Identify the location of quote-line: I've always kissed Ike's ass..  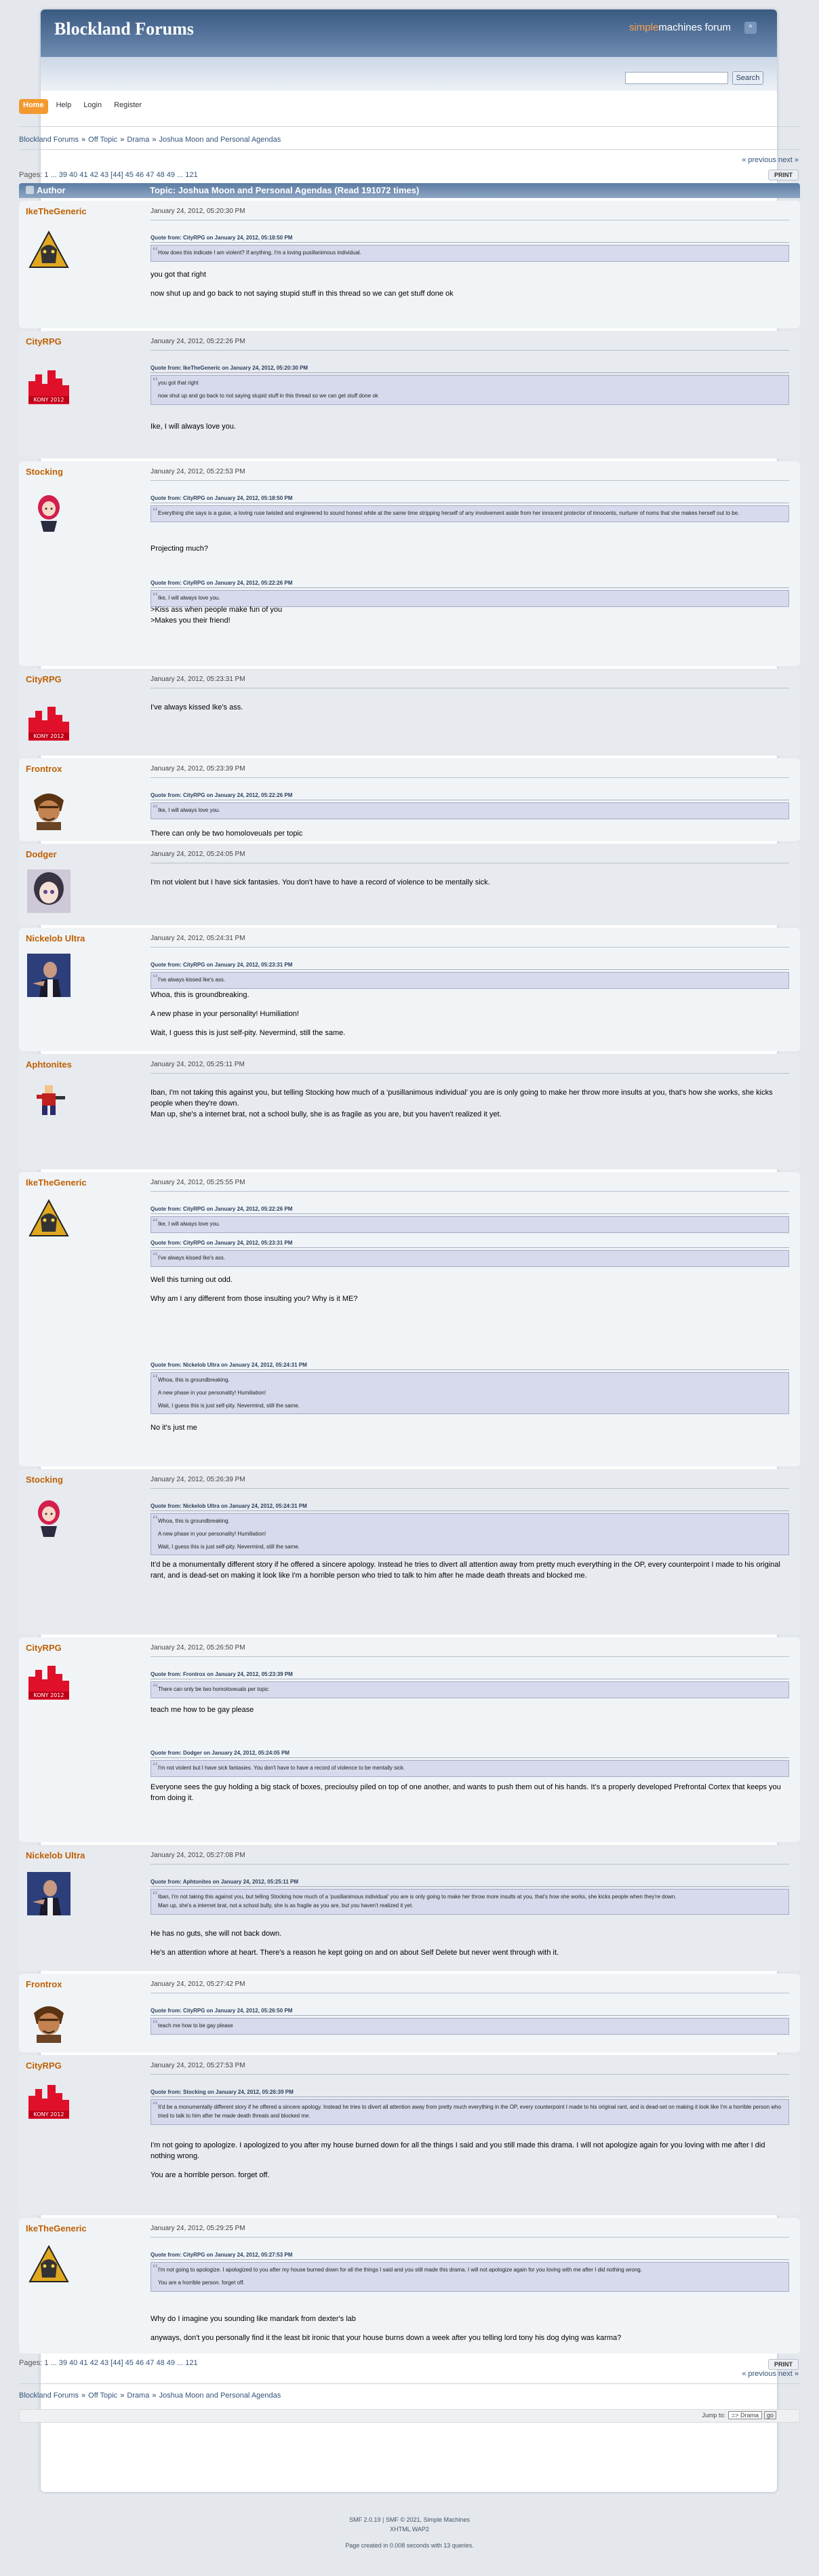
(192, 980).